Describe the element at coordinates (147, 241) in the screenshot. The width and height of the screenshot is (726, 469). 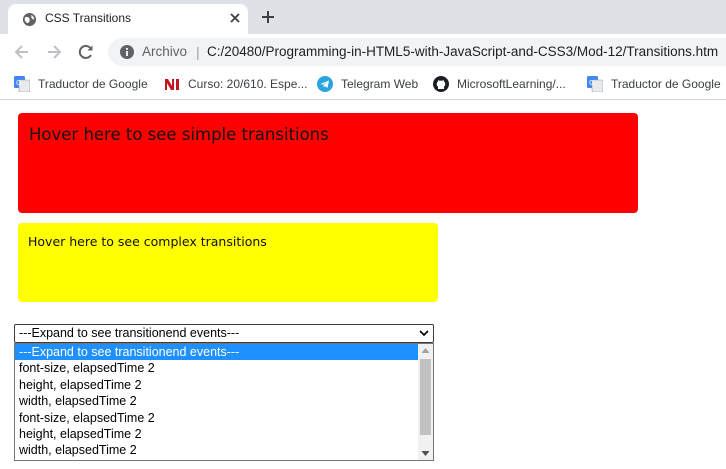
I see `complex-transition-text: Hover here to see complex transitions` at that location.